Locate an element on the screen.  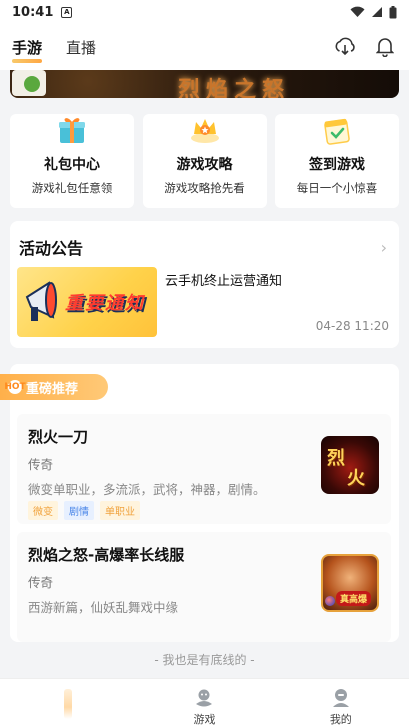
home-icon is located at coordinates (68, 704).